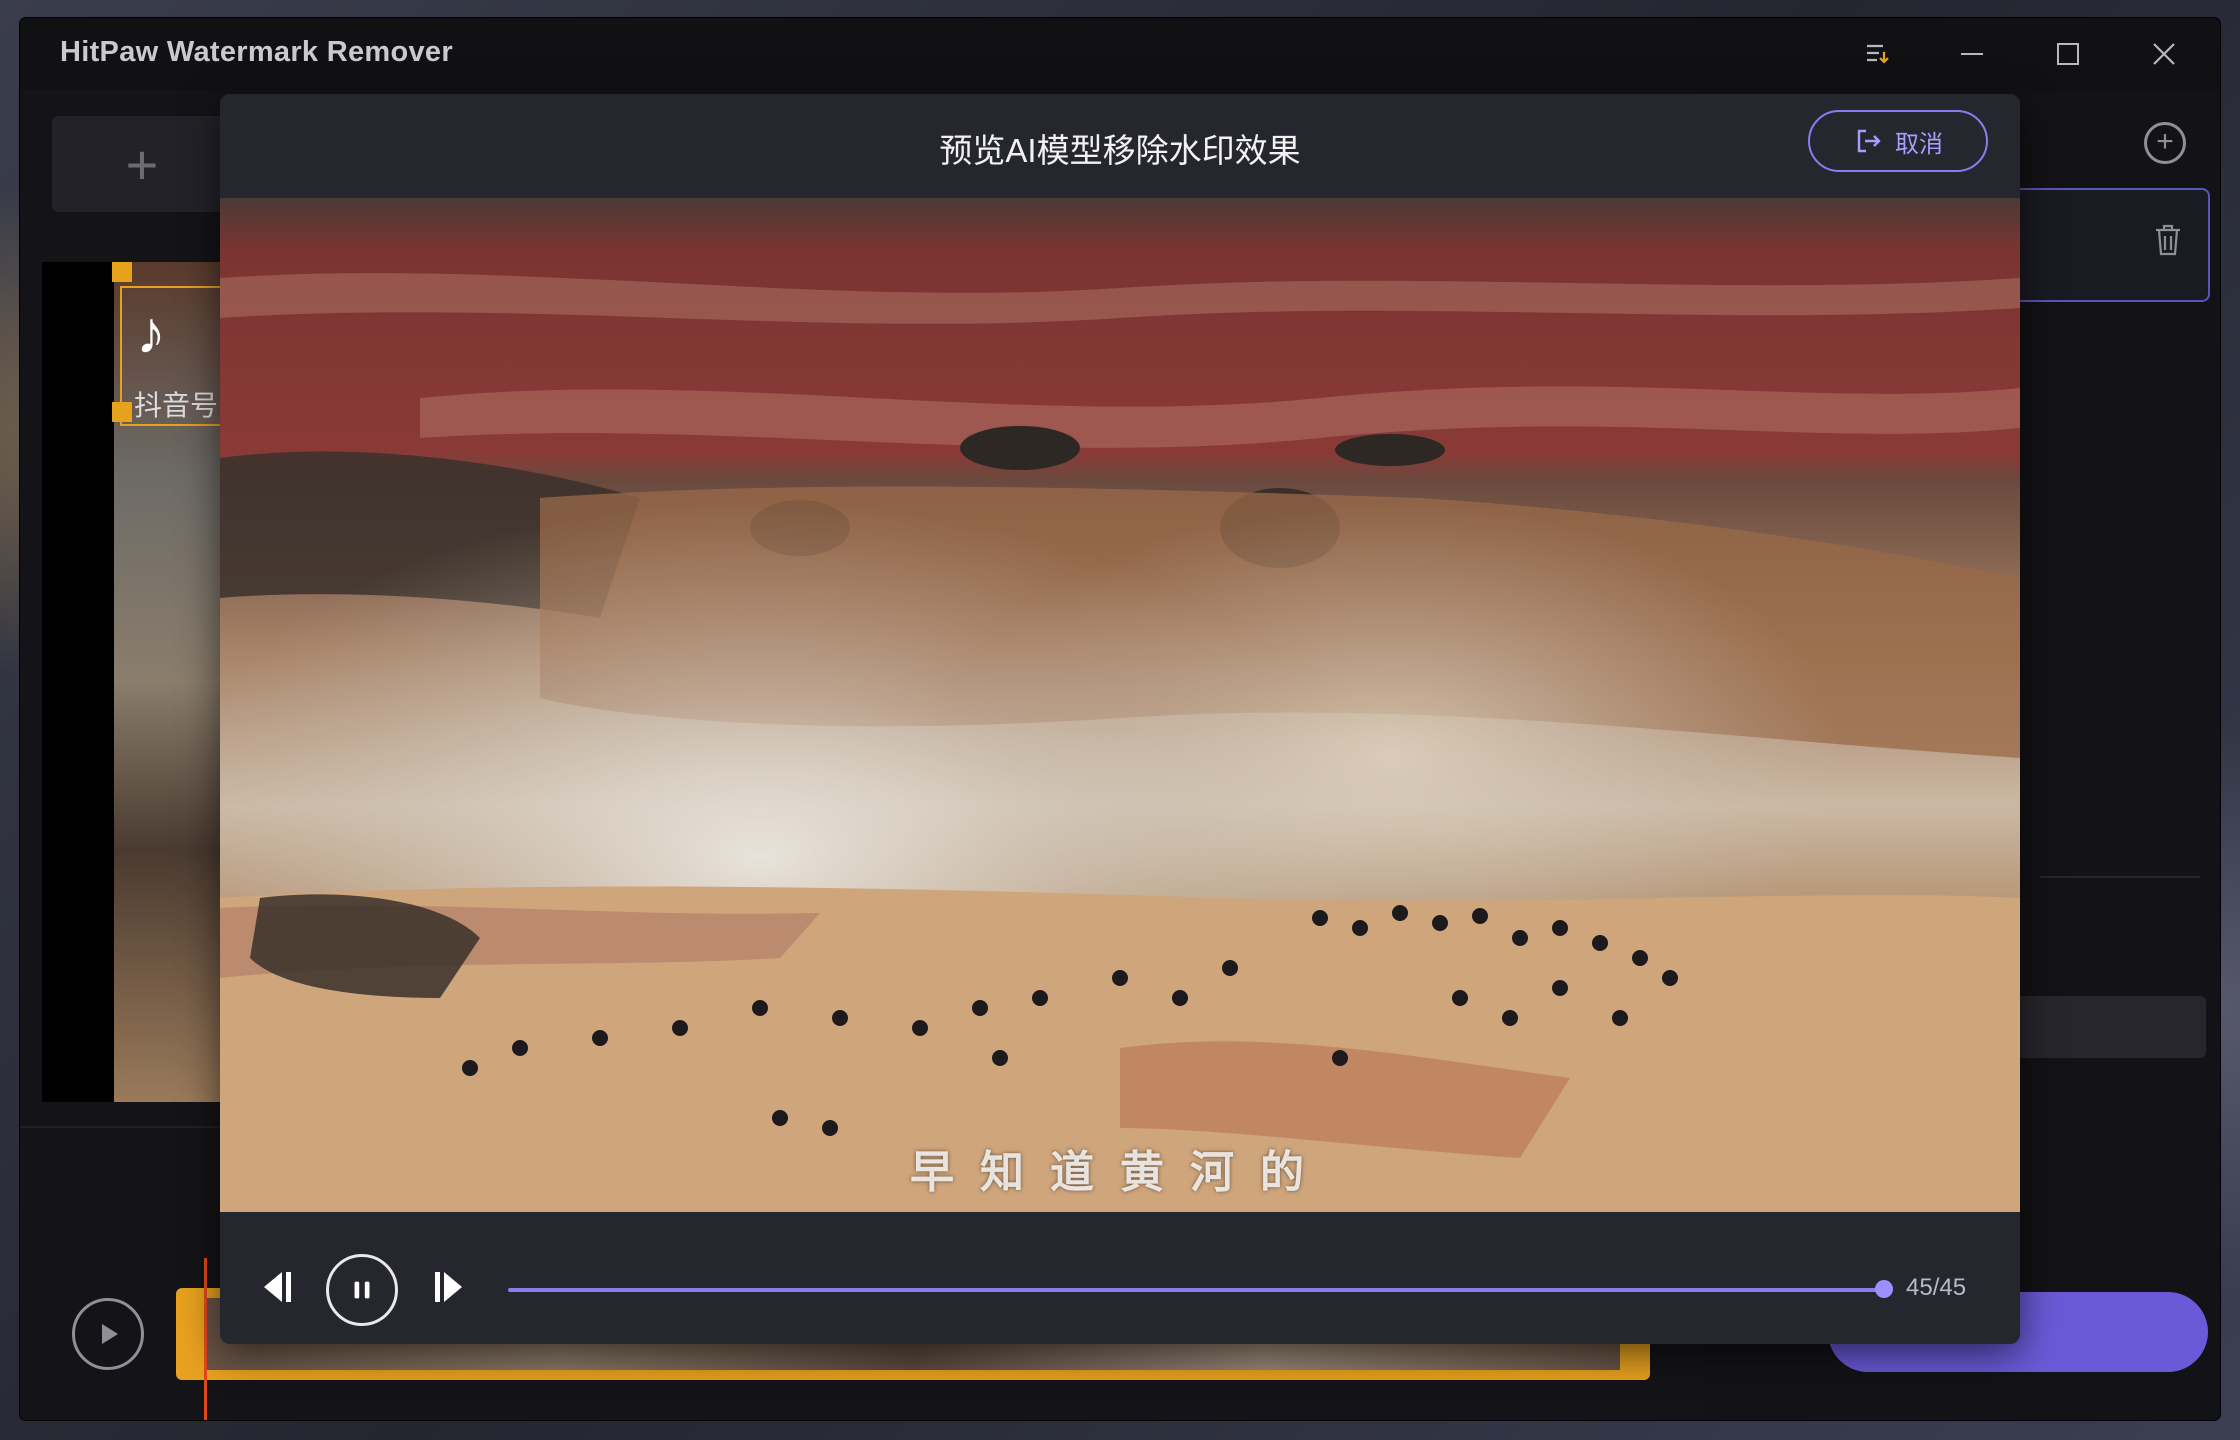 This screenshot has height=1440, width=2240. Describe the element at coordinates (2068, 54) in the screenshot. I see `maximize-icon` at that location.